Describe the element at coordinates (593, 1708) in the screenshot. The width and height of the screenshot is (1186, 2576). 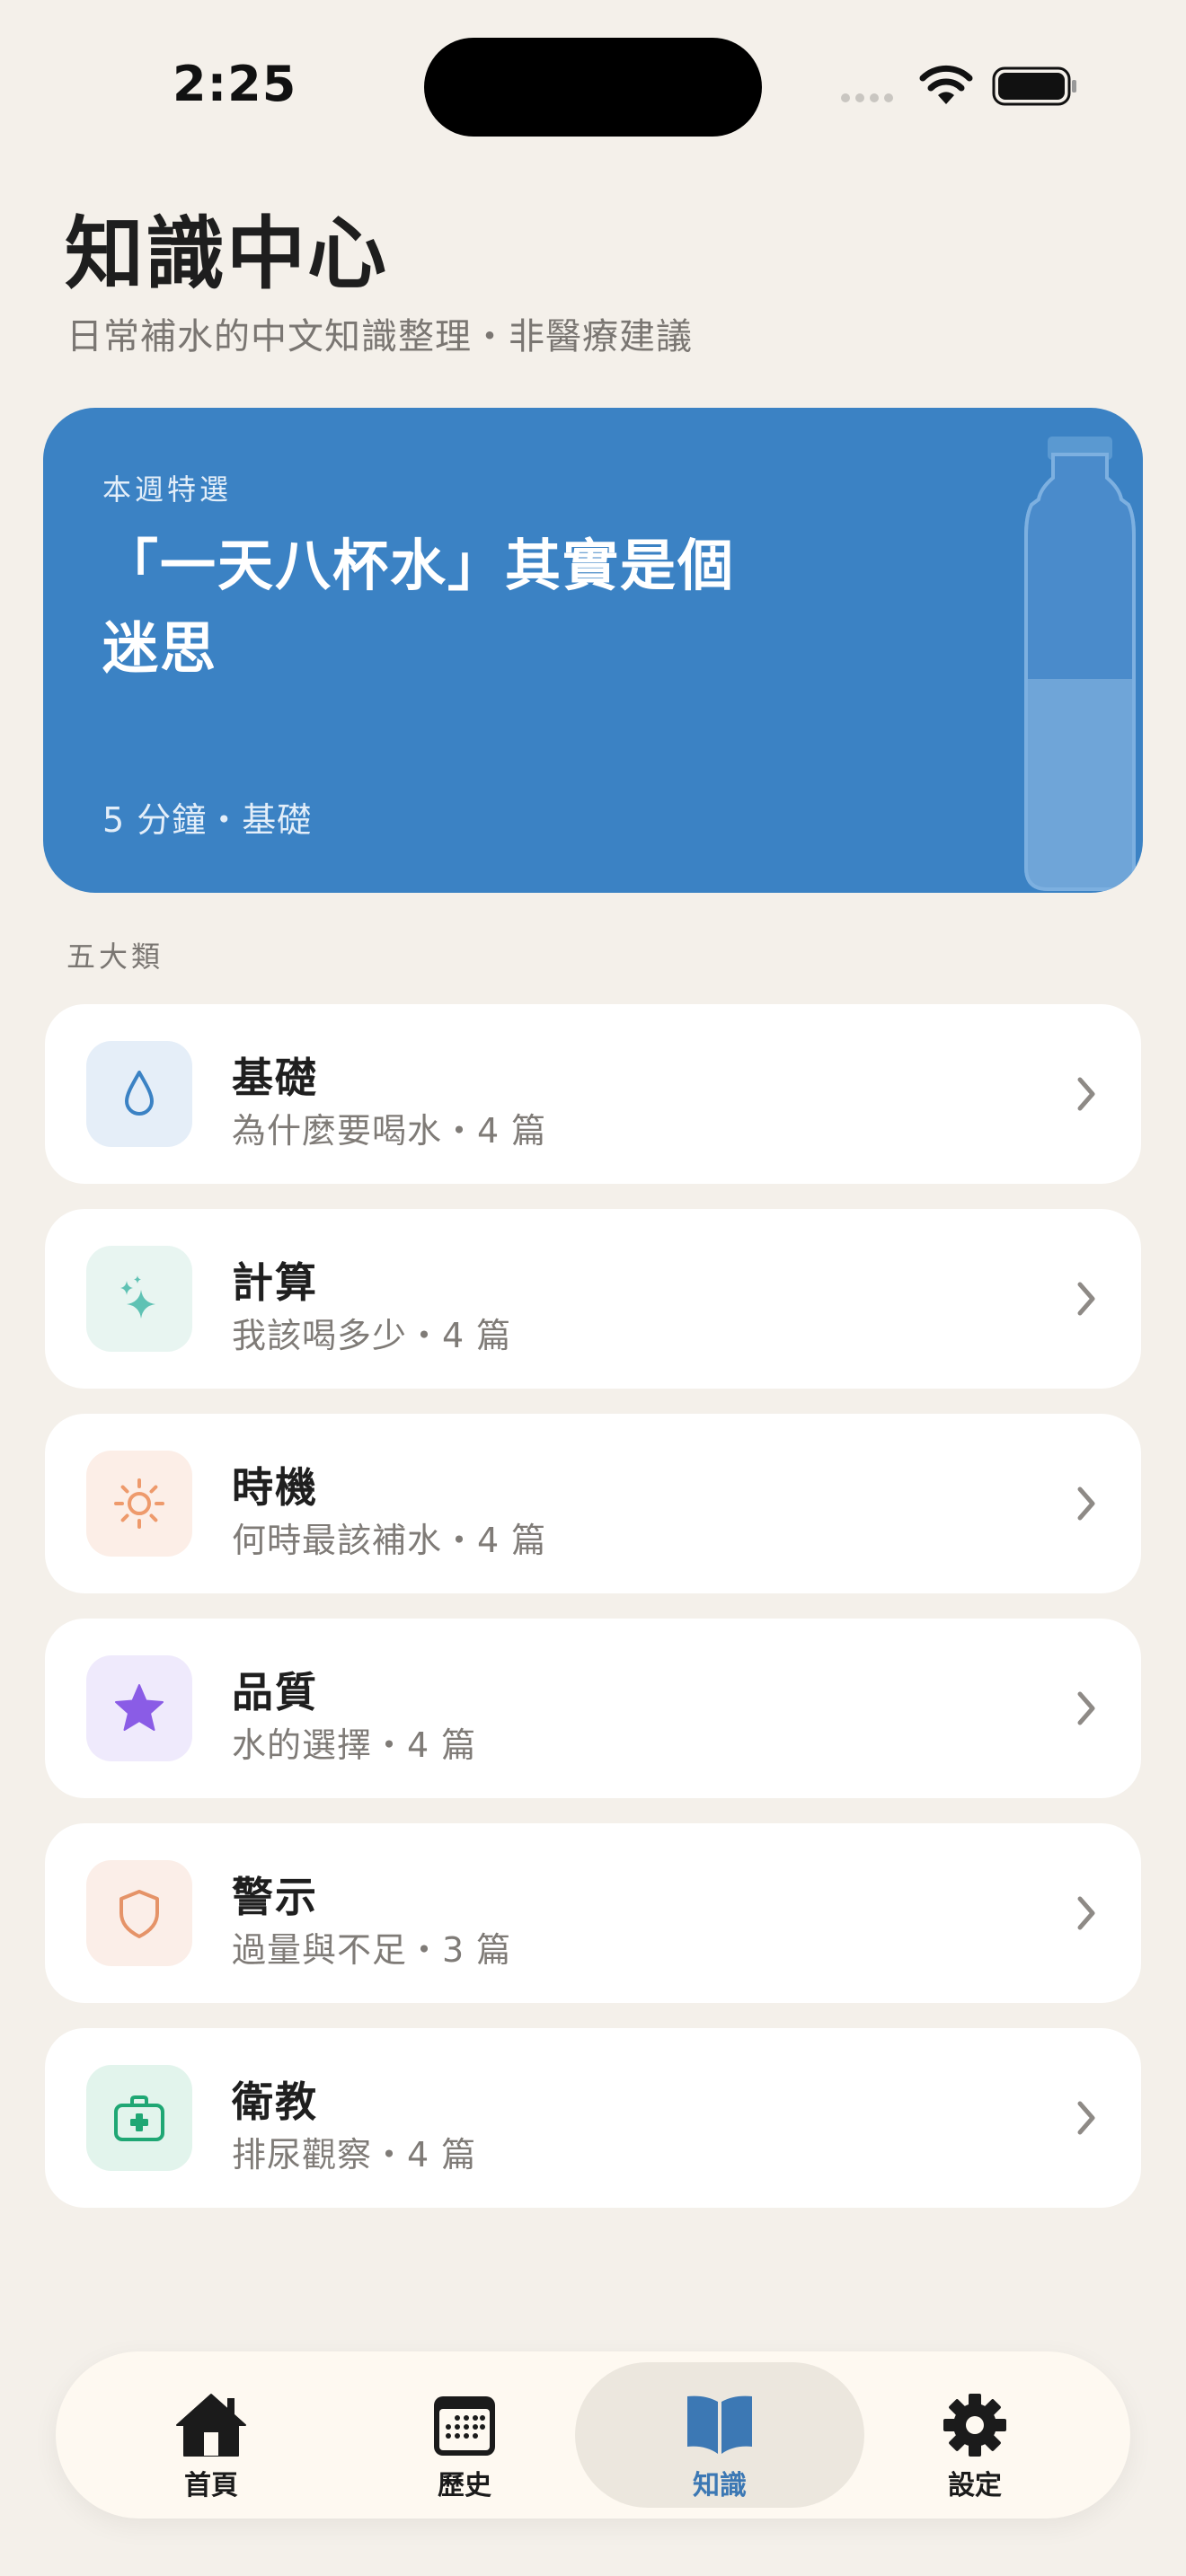
I see `category-item-quality: 品質 水的選擇・4 篇` at that location.